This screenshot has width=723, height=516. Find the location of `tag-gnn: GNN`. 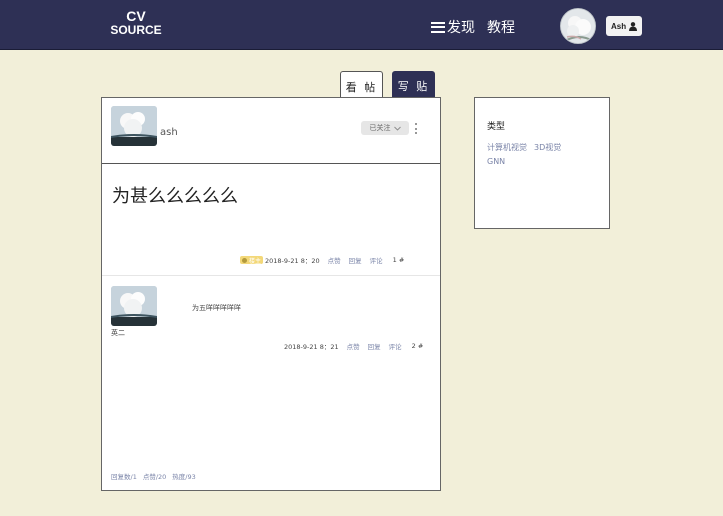

tag-gnn: GNN is located at coordinates (496, 161).